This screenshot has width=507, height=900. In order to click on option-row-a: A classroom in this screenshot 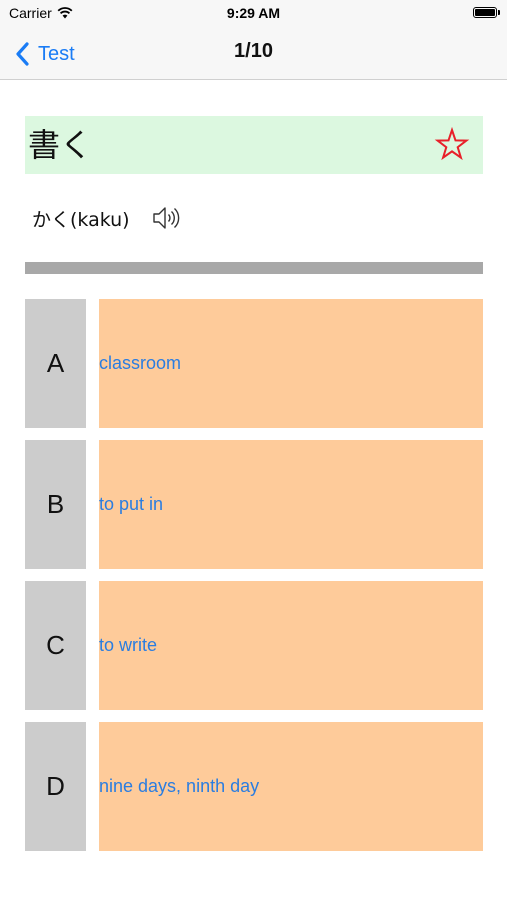, I will do `click(254, 363)`.